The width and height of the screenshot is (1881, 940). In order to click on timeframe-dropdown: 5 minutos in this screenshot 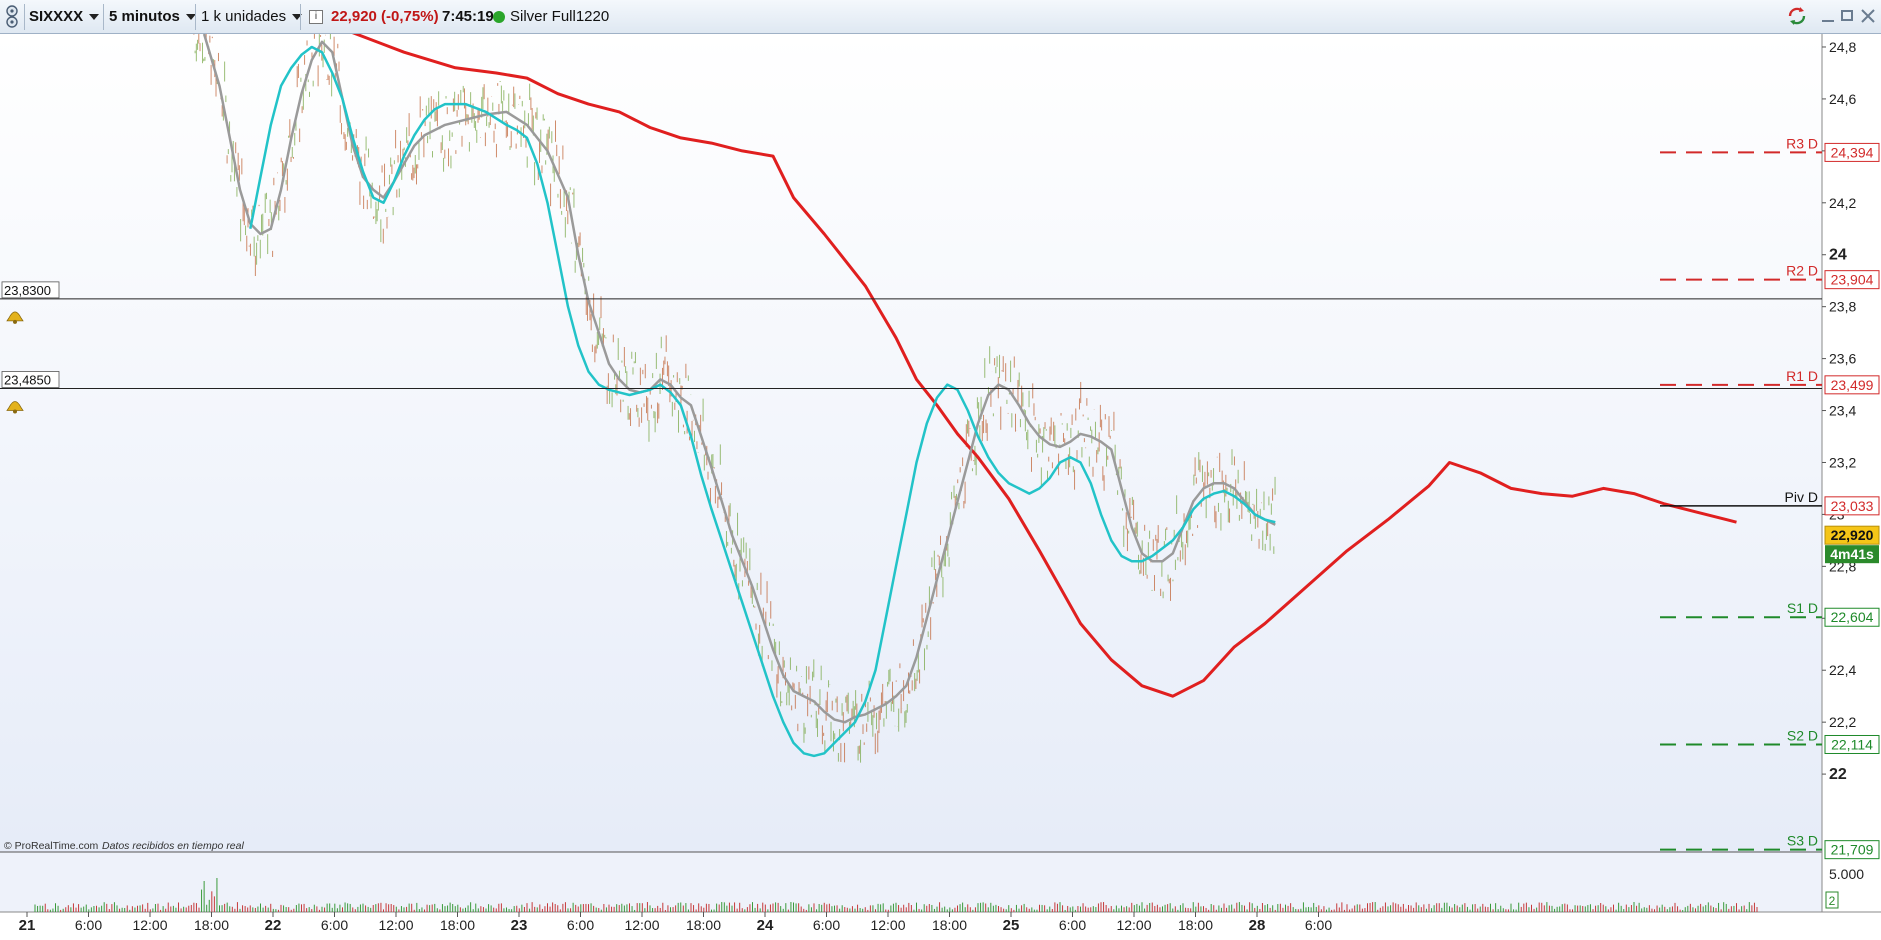, I will do `click(152, 17)`.